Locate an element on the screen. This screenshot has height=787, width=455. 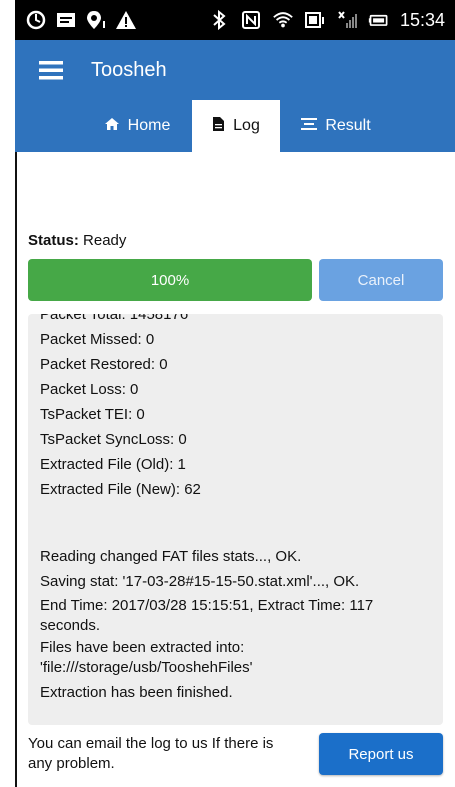
tab-home: Home is located at coordinates (137, 126).